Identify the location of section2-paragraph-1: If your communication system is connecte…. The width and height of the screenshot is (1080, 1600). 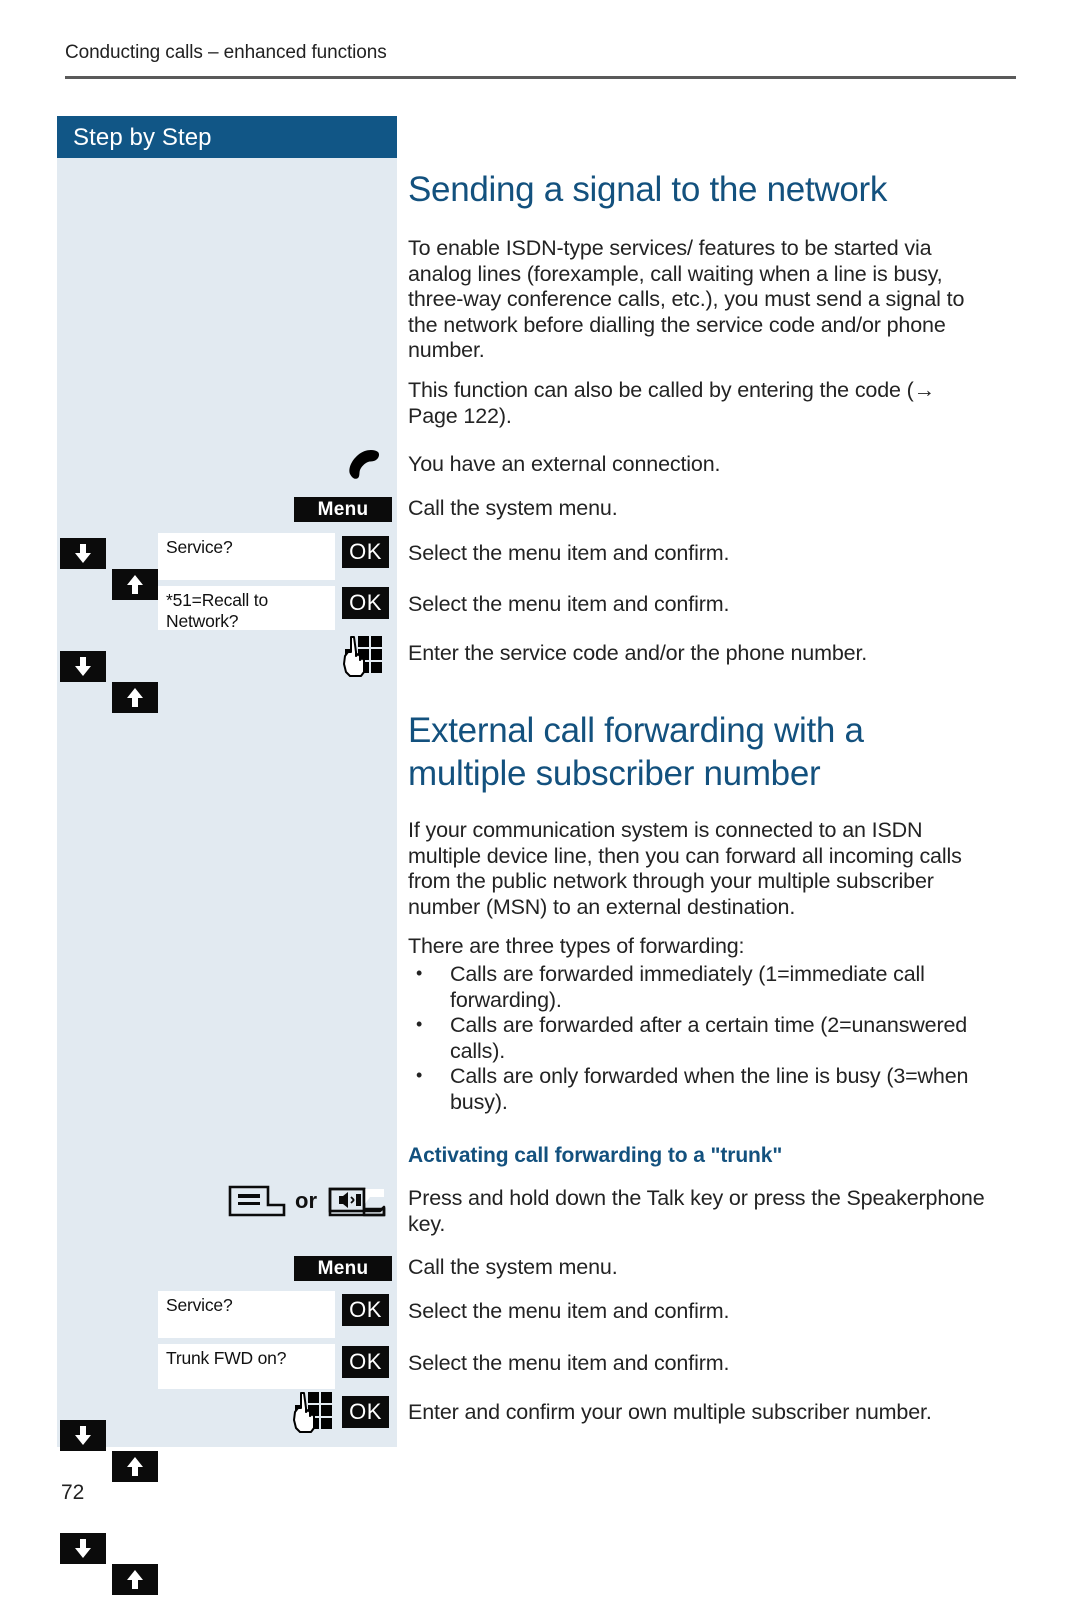
(685, 868).